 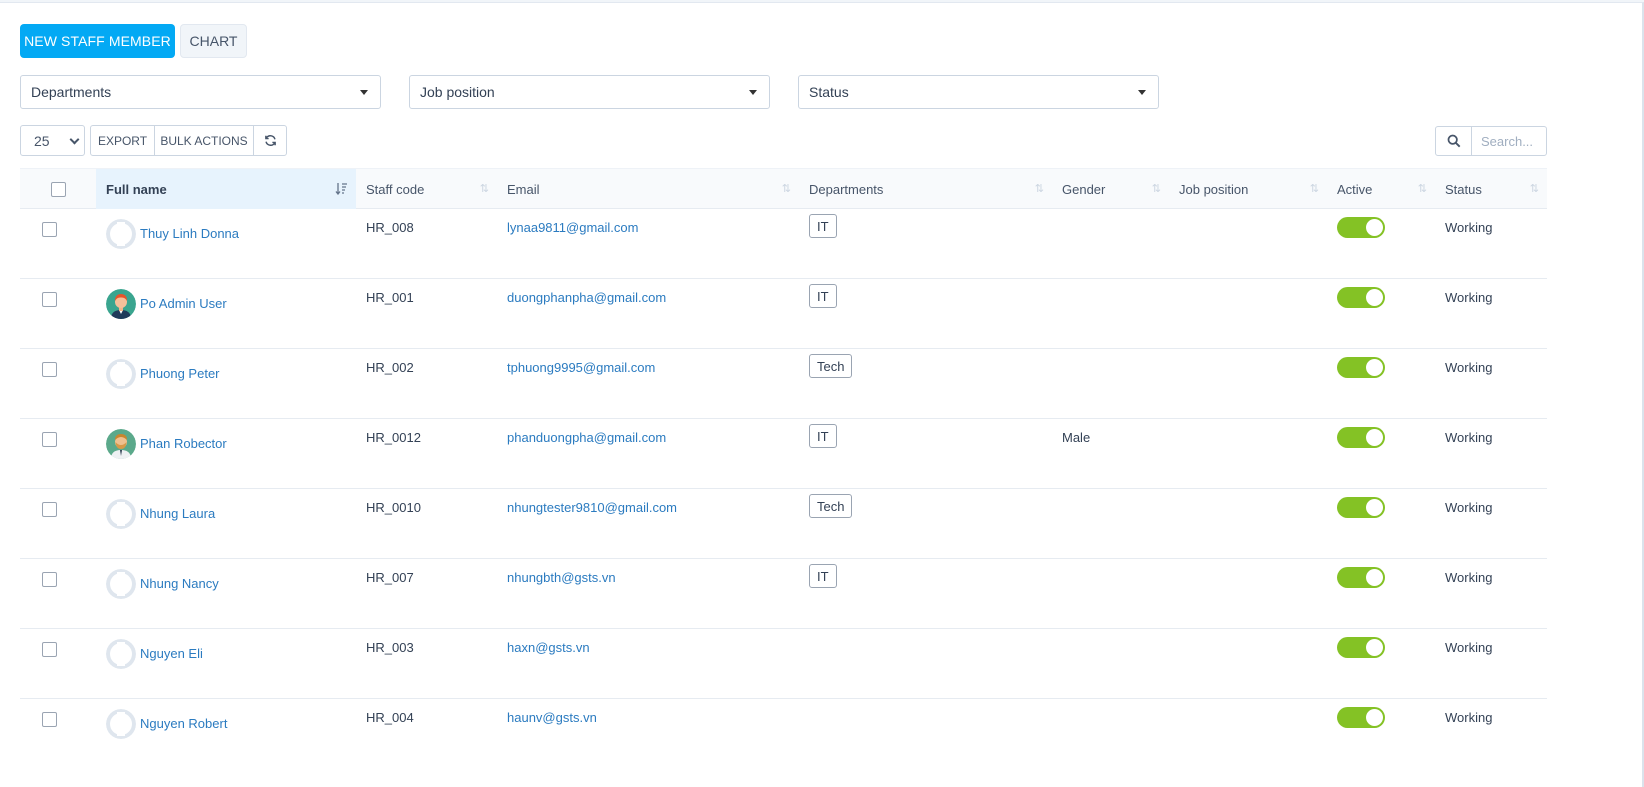 I want to click on search-input, so click(x=1509, y=141).